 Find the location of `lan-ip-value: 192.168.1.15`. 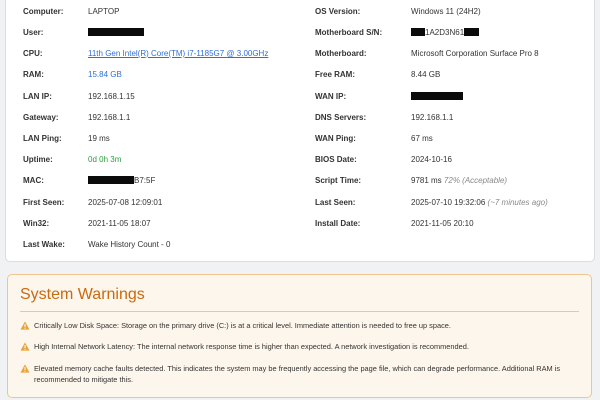

lan-ip-value: 192.168.1.15 is located at coordinates (111, 96).